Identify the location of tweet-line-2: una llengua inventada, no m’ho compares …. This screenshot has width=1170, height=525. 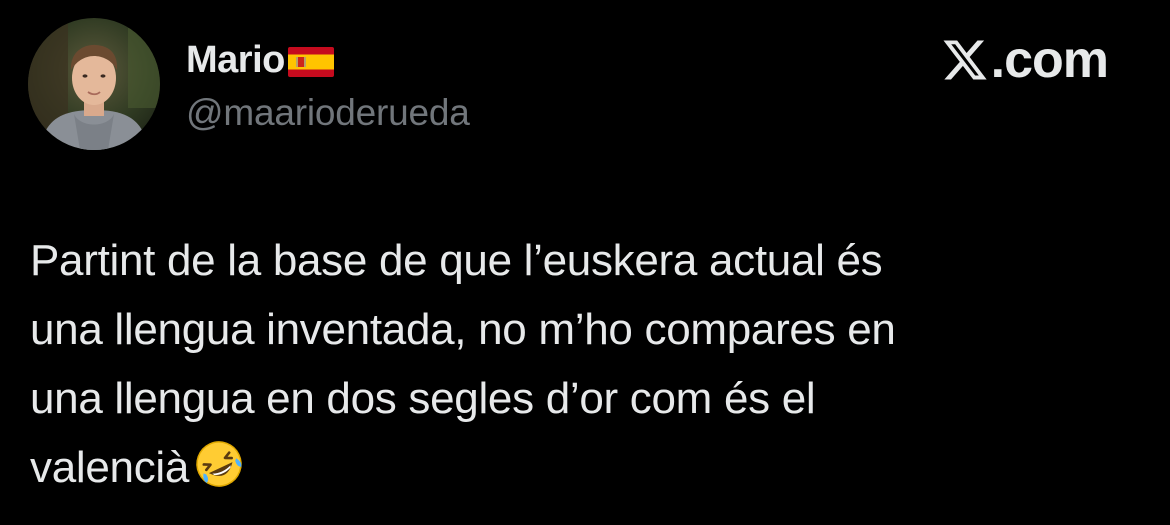
(463, 329).